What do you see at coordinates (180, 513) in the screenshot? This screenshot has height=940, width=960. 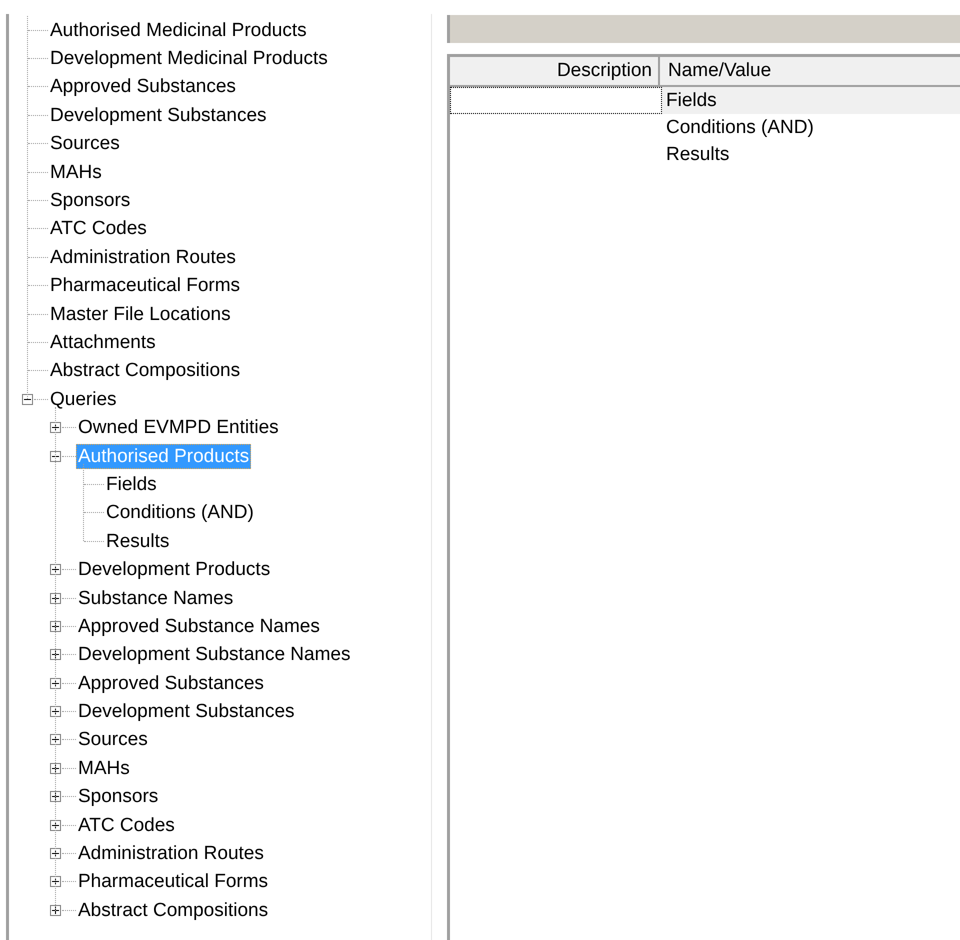 I see `tree-item: Conditions (AND)` at bounding box center [180, 513].